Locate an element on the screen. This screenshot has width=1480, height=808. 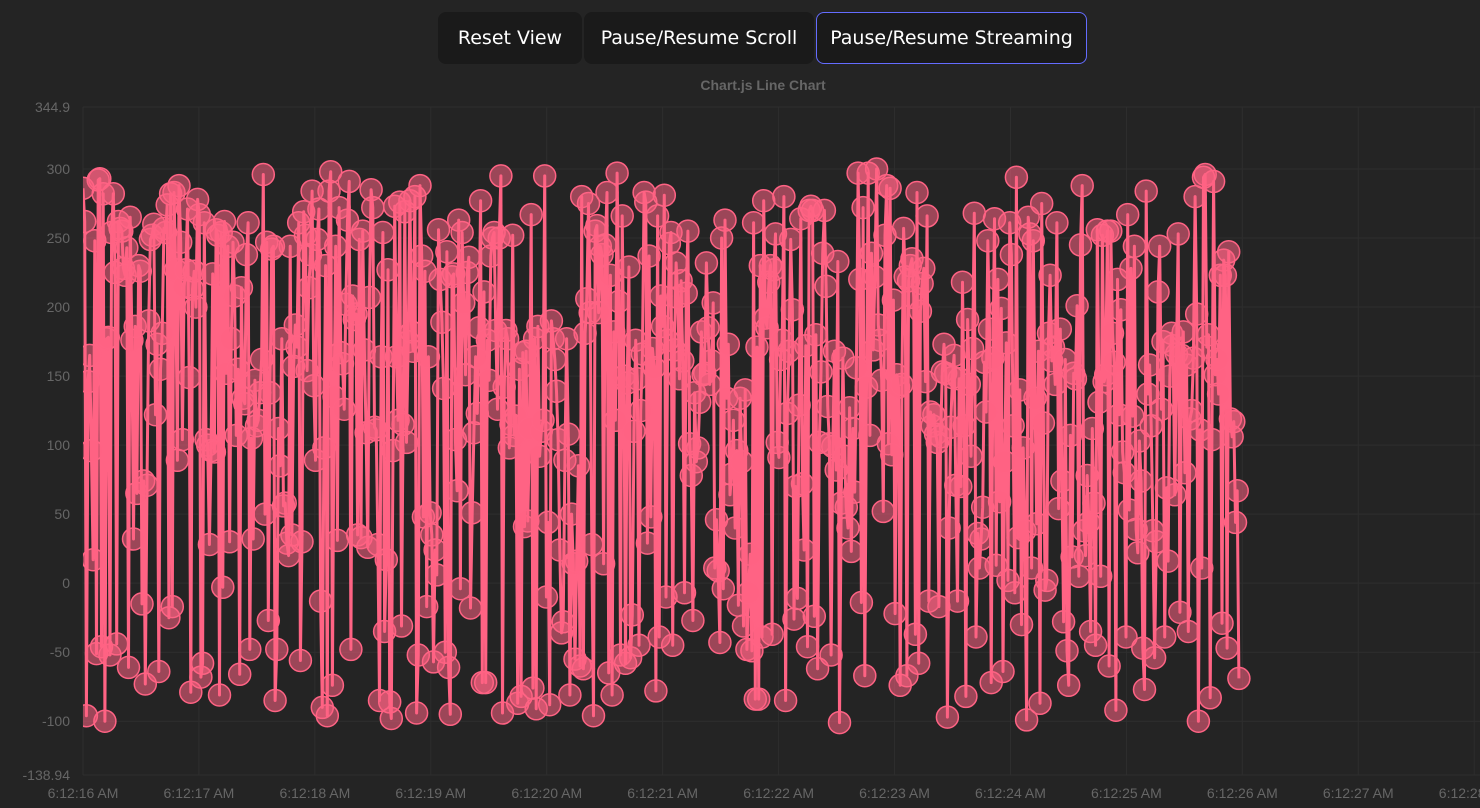
x-tick-label: 6:12:20 AM is located at coordinates (546, 793).